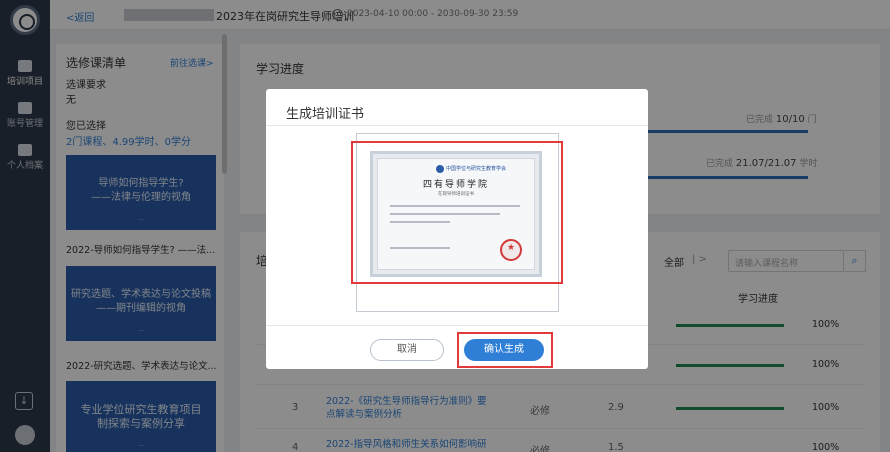 Image resolution: width=890 pixels, height=452 pixels. What do you see at coordinates (457, 212) in the screenshot?
I see `highlight-box-certificate` at bounding box center [457, 212].